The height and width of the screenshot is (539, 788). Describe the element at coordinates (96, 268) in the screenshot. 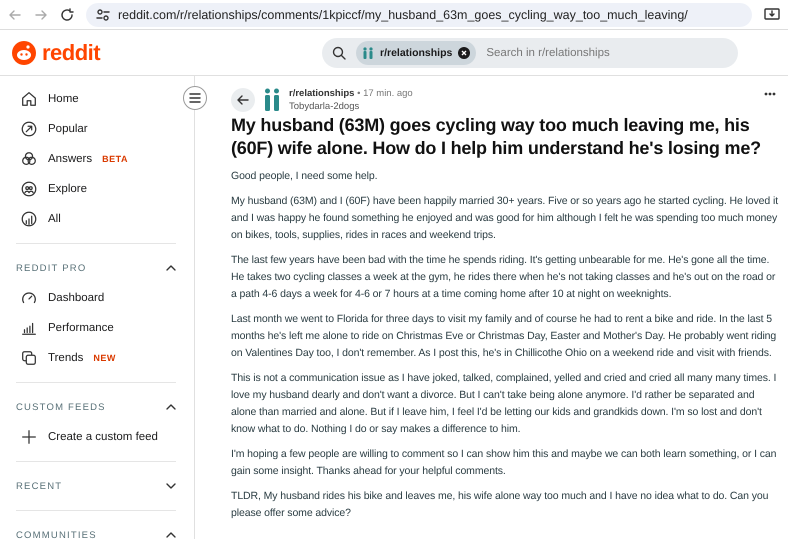

I see `section-header: REDDIT PRO` at that location.